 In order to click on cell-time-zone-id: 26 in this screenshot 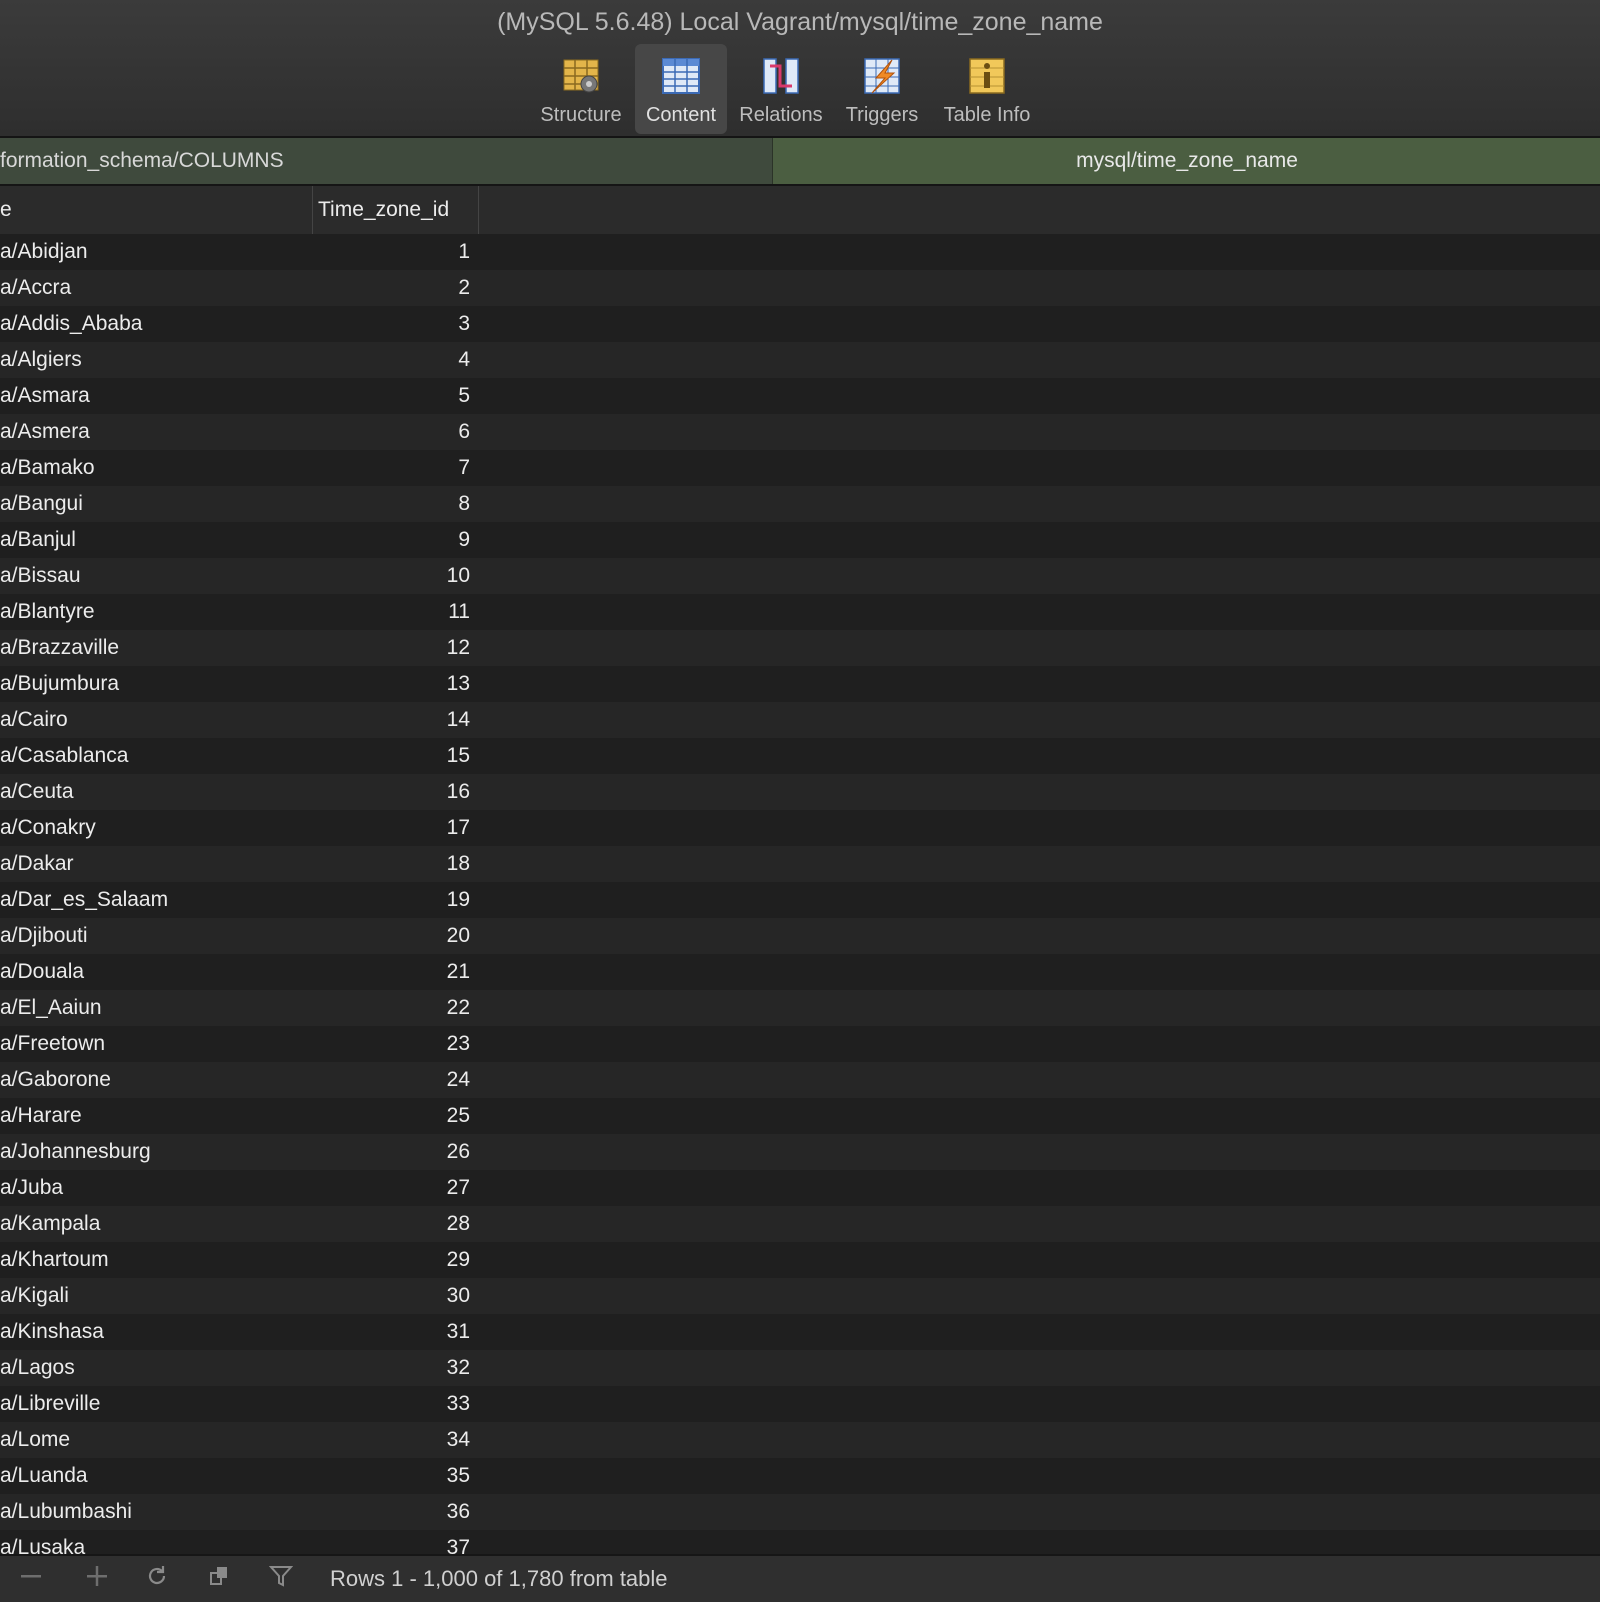, I will do `click(394, 1152)`.